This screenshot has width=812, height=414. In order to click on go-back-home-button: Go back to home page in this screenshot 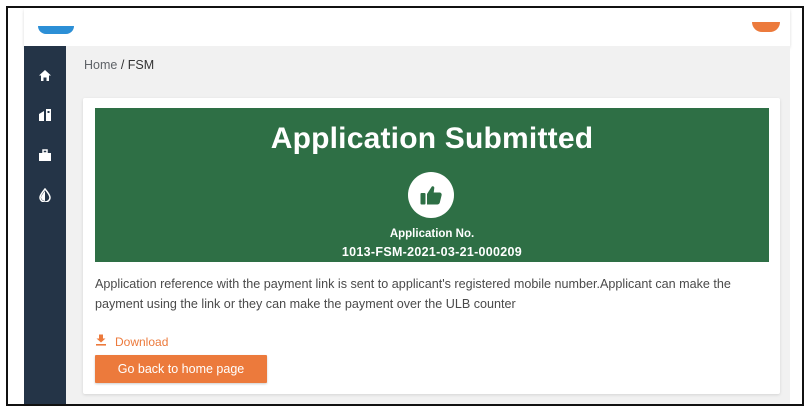, I will do `click(181, 369)`.